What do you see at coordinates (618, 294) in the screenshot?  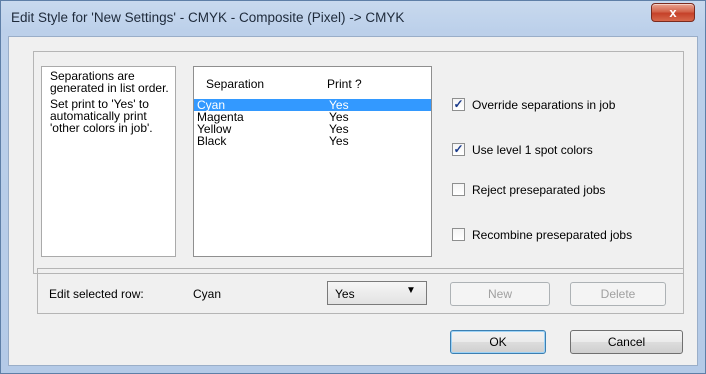 I see `delete-button: Delete` at bounding box center [618, 294].